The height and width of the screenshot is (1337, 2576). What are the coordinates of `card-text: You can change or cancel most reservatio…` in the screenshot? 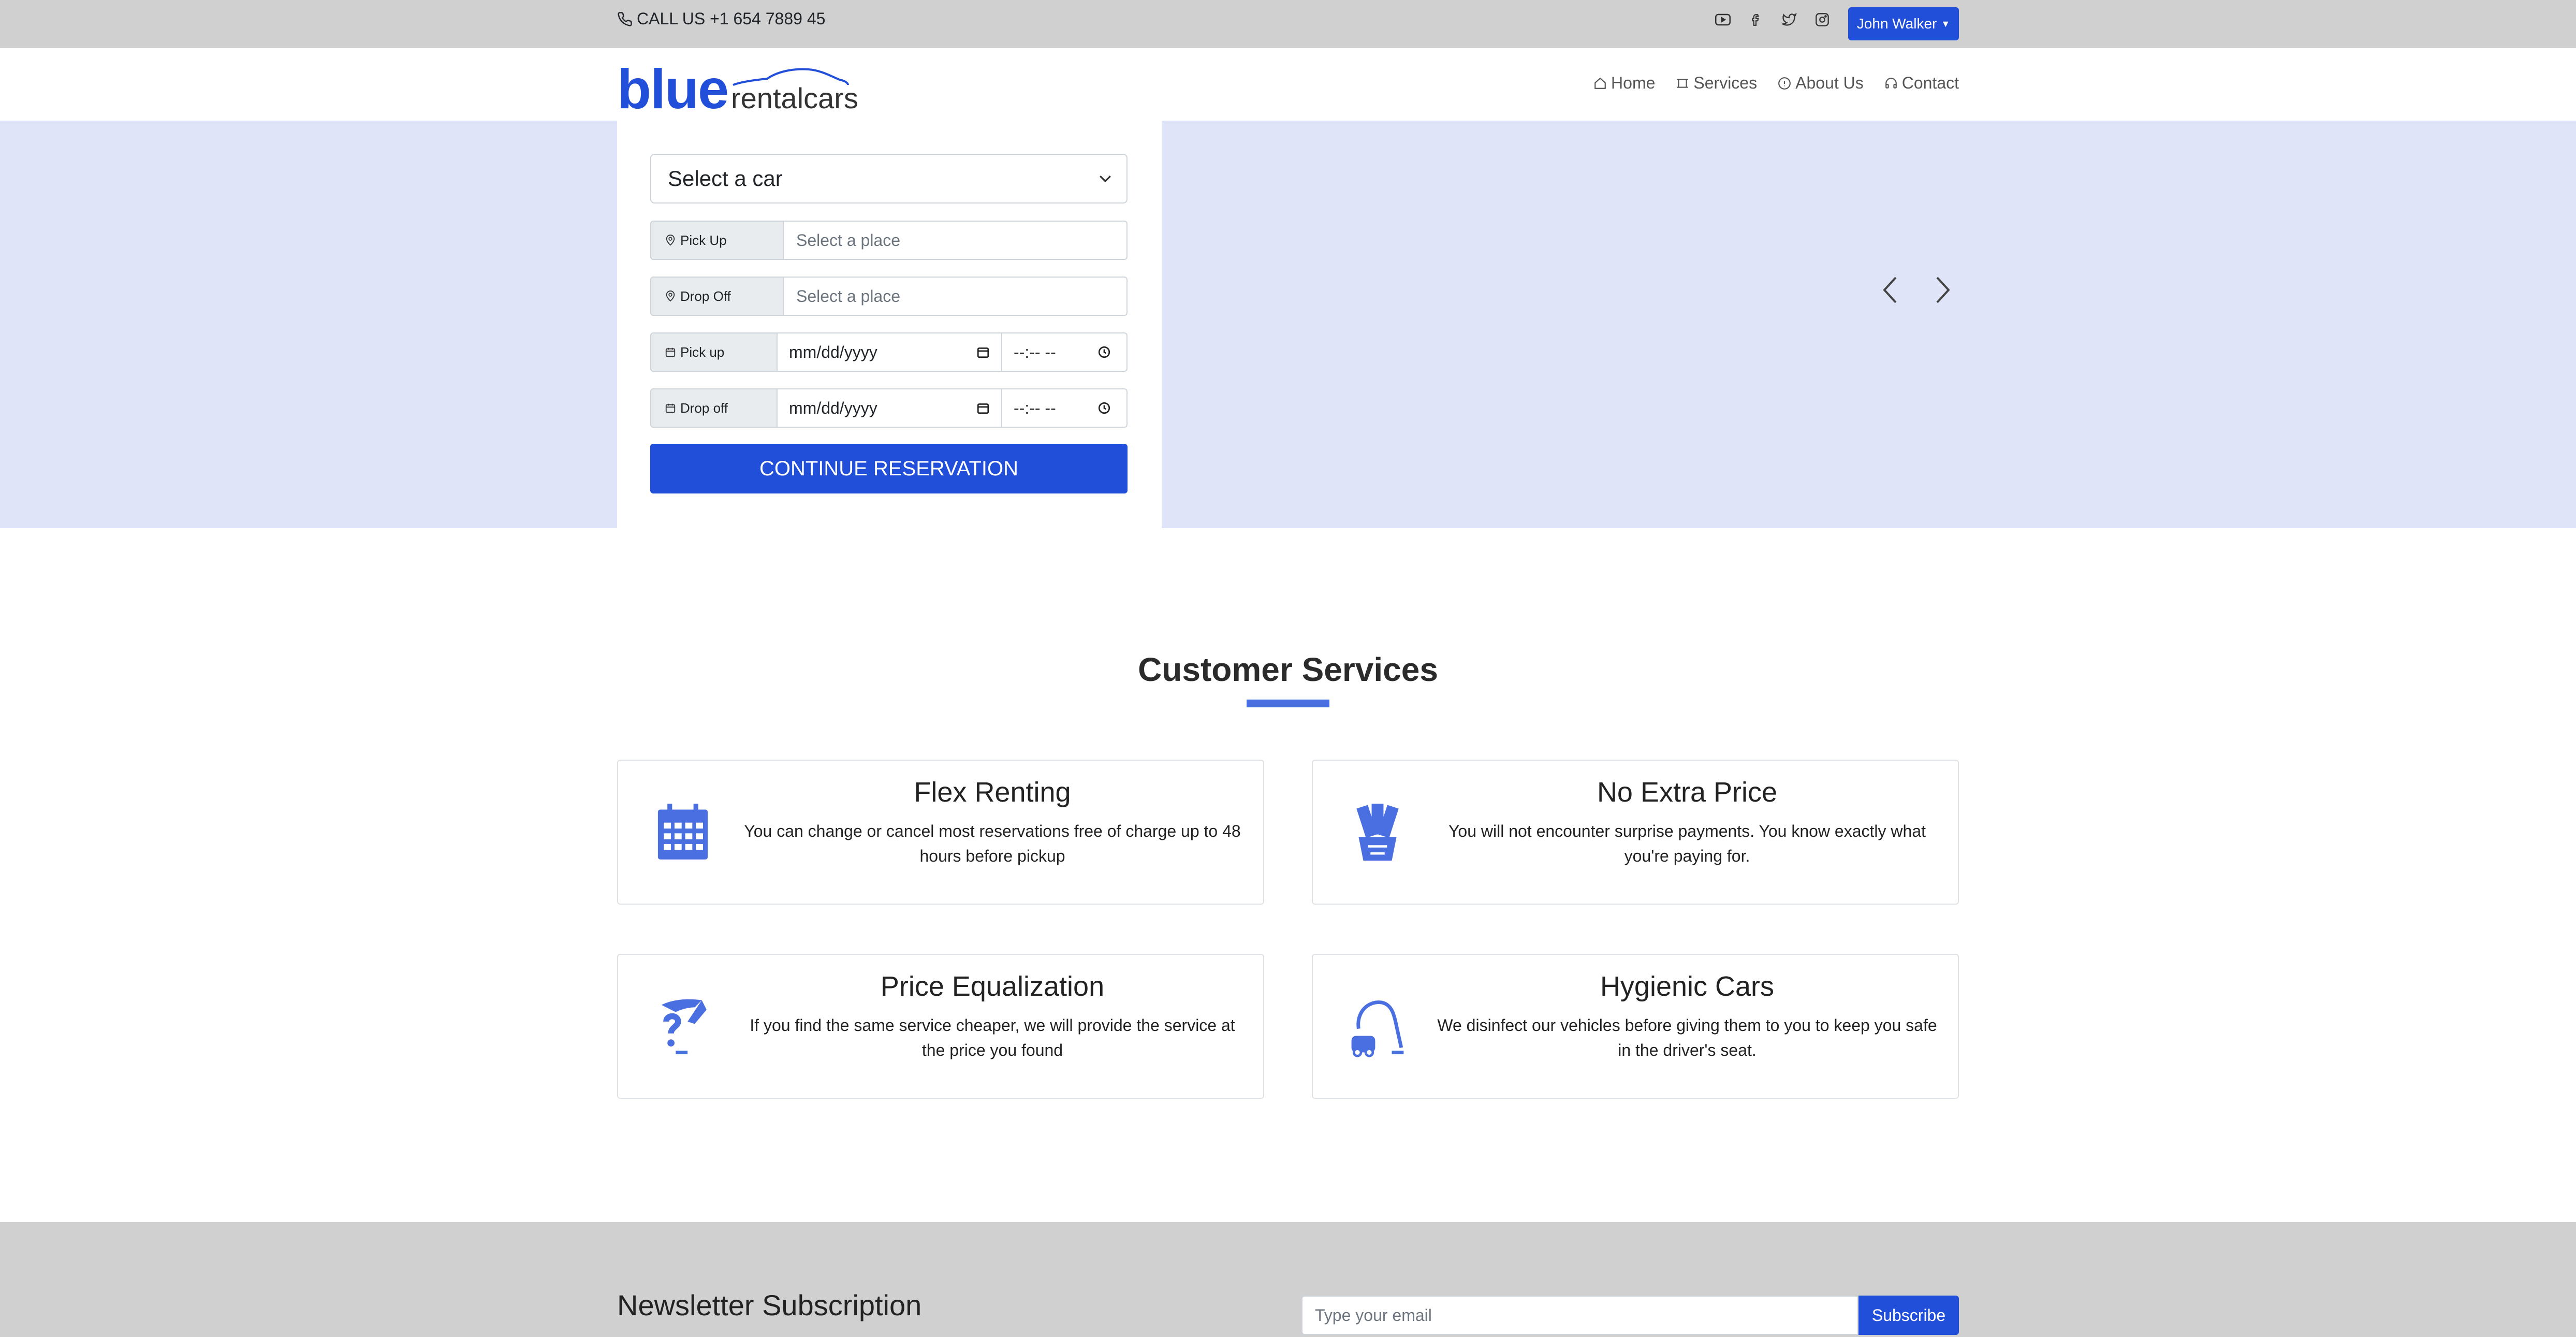 It's located at (993, 843).